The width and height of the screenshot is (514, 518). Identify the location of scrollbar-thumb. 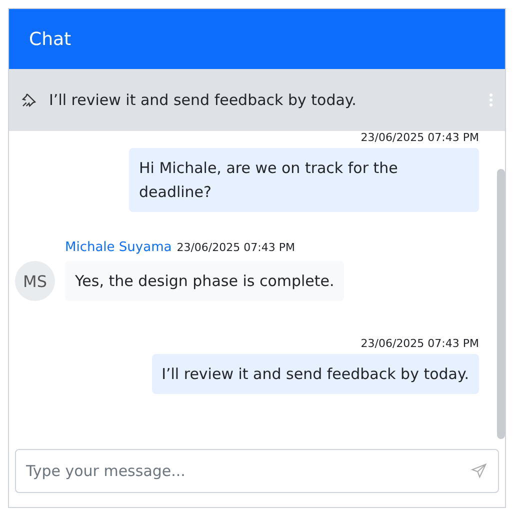
(501, 304).